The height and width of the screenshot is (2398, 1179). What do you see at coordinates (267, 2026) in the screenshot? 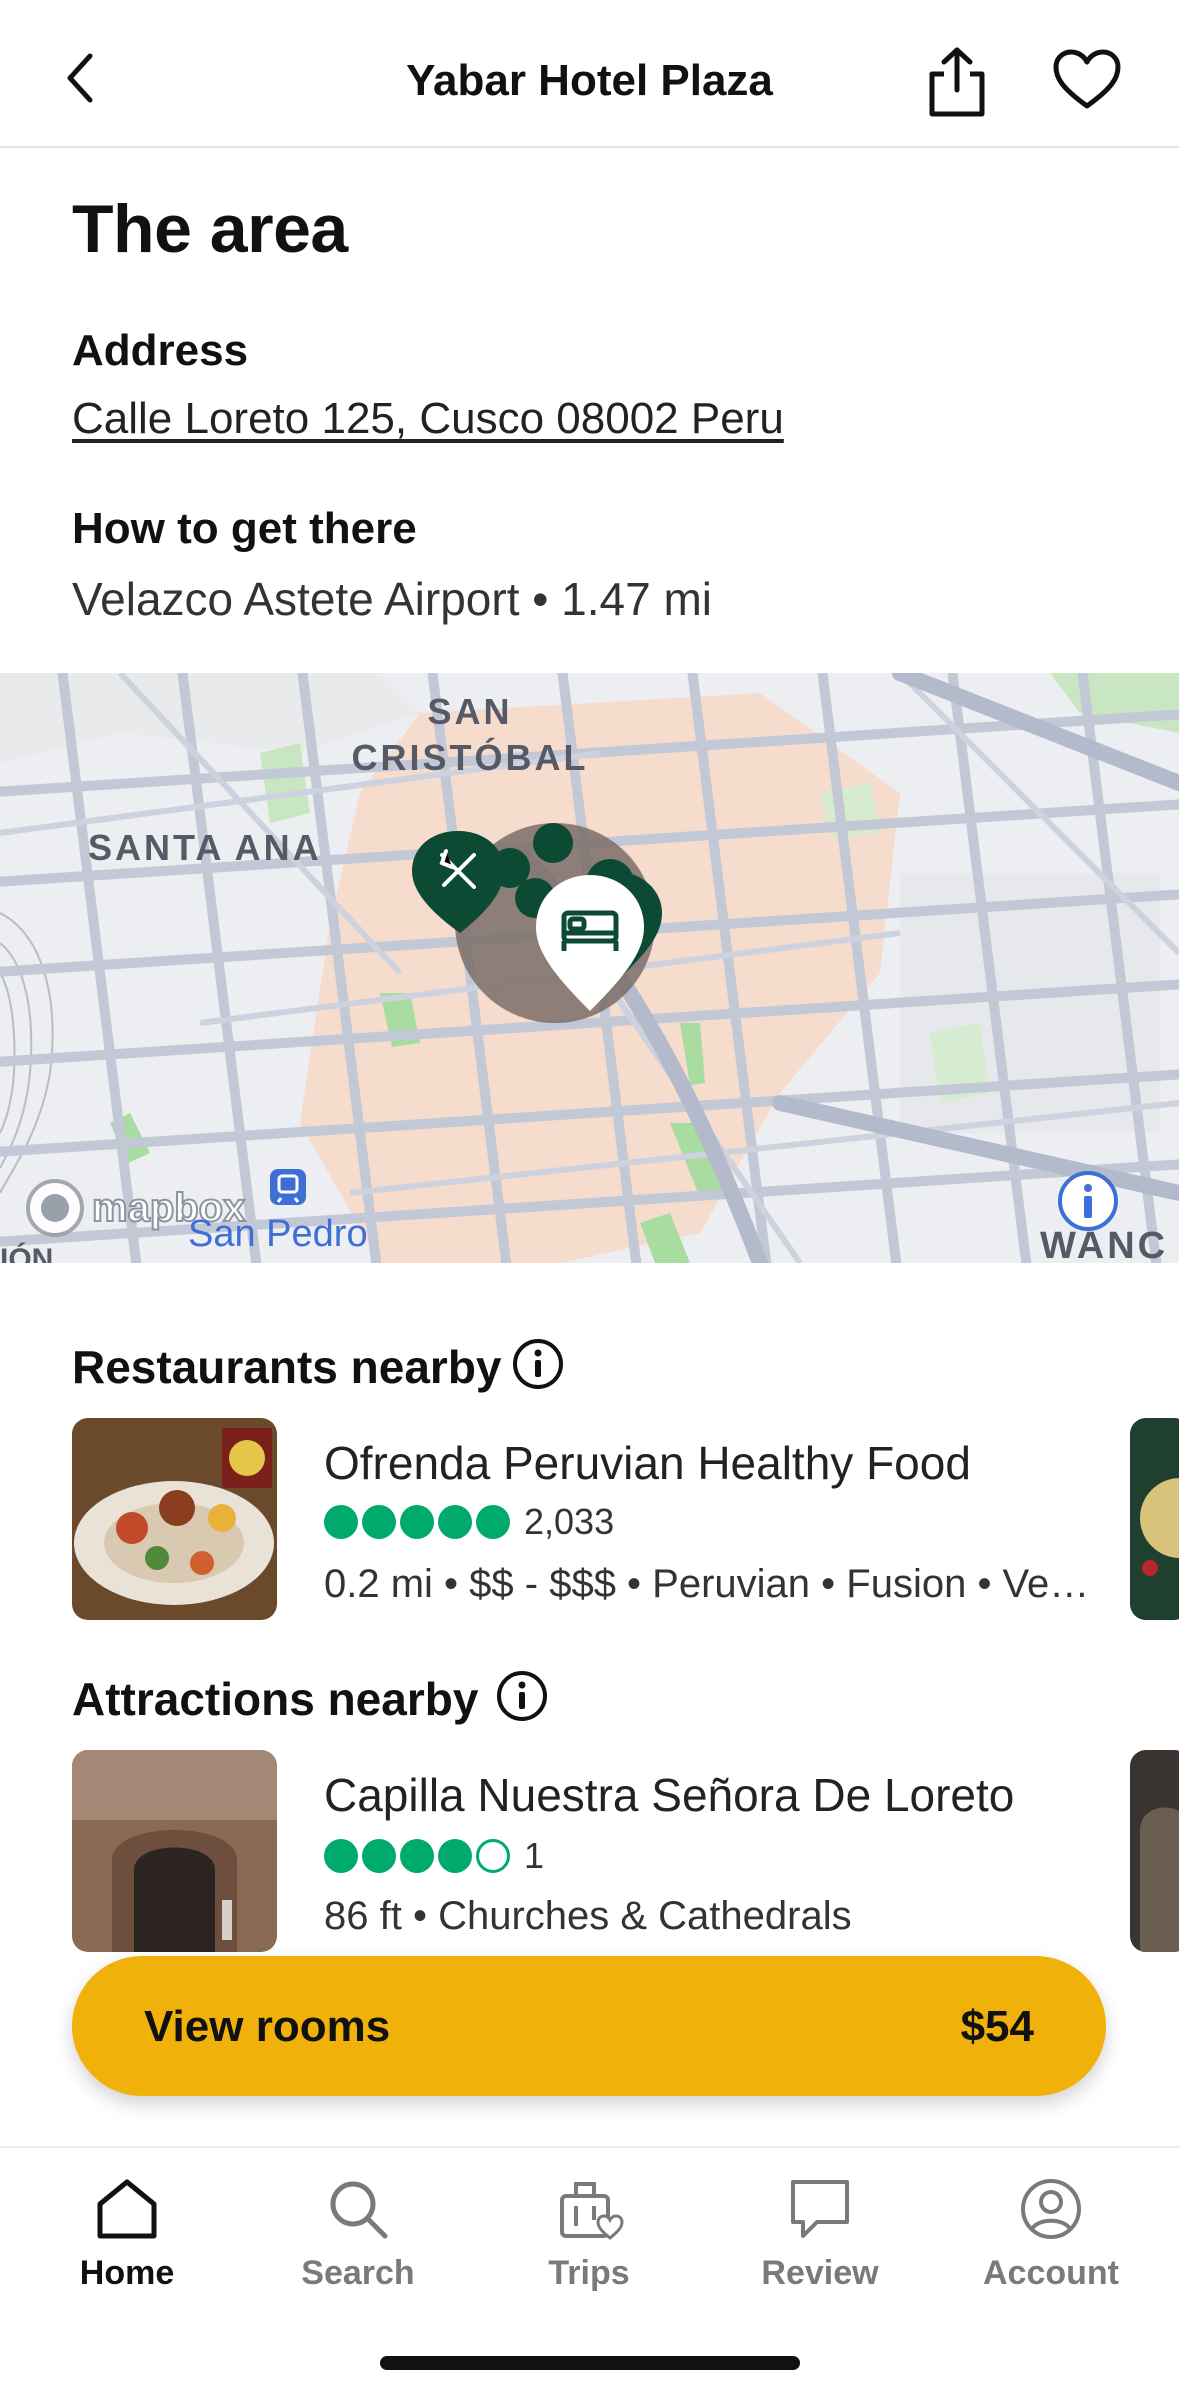
I see `view-rooms-label: View rooms` at bounding box center [267, 2026].